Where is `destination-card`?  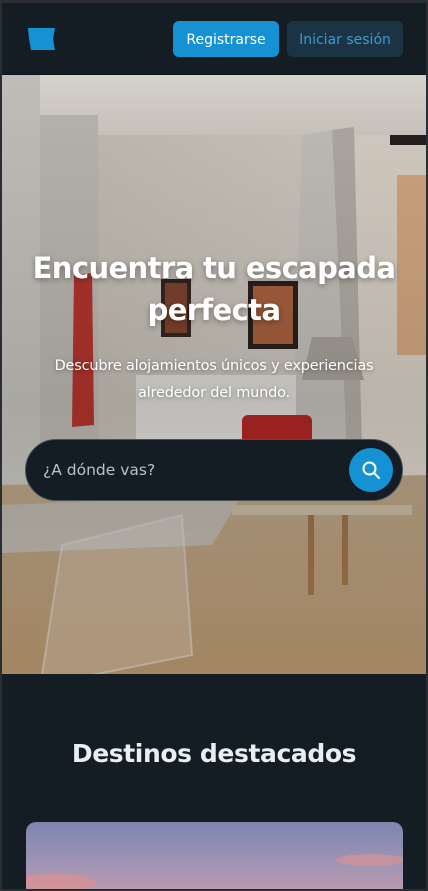
destination-card is located at coordinates (214, 855).